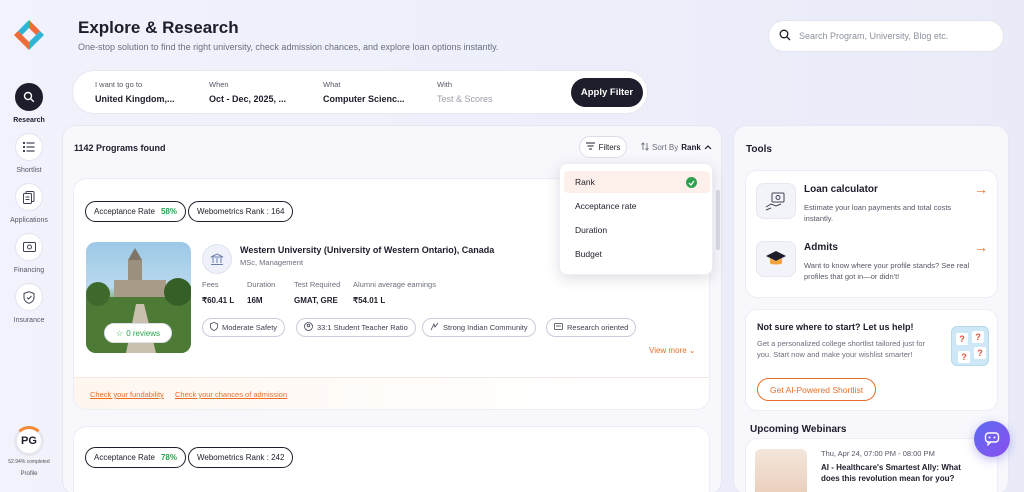 The image size is (1024, 492). I want to click on stat-label: Duration, so click(261, 284).